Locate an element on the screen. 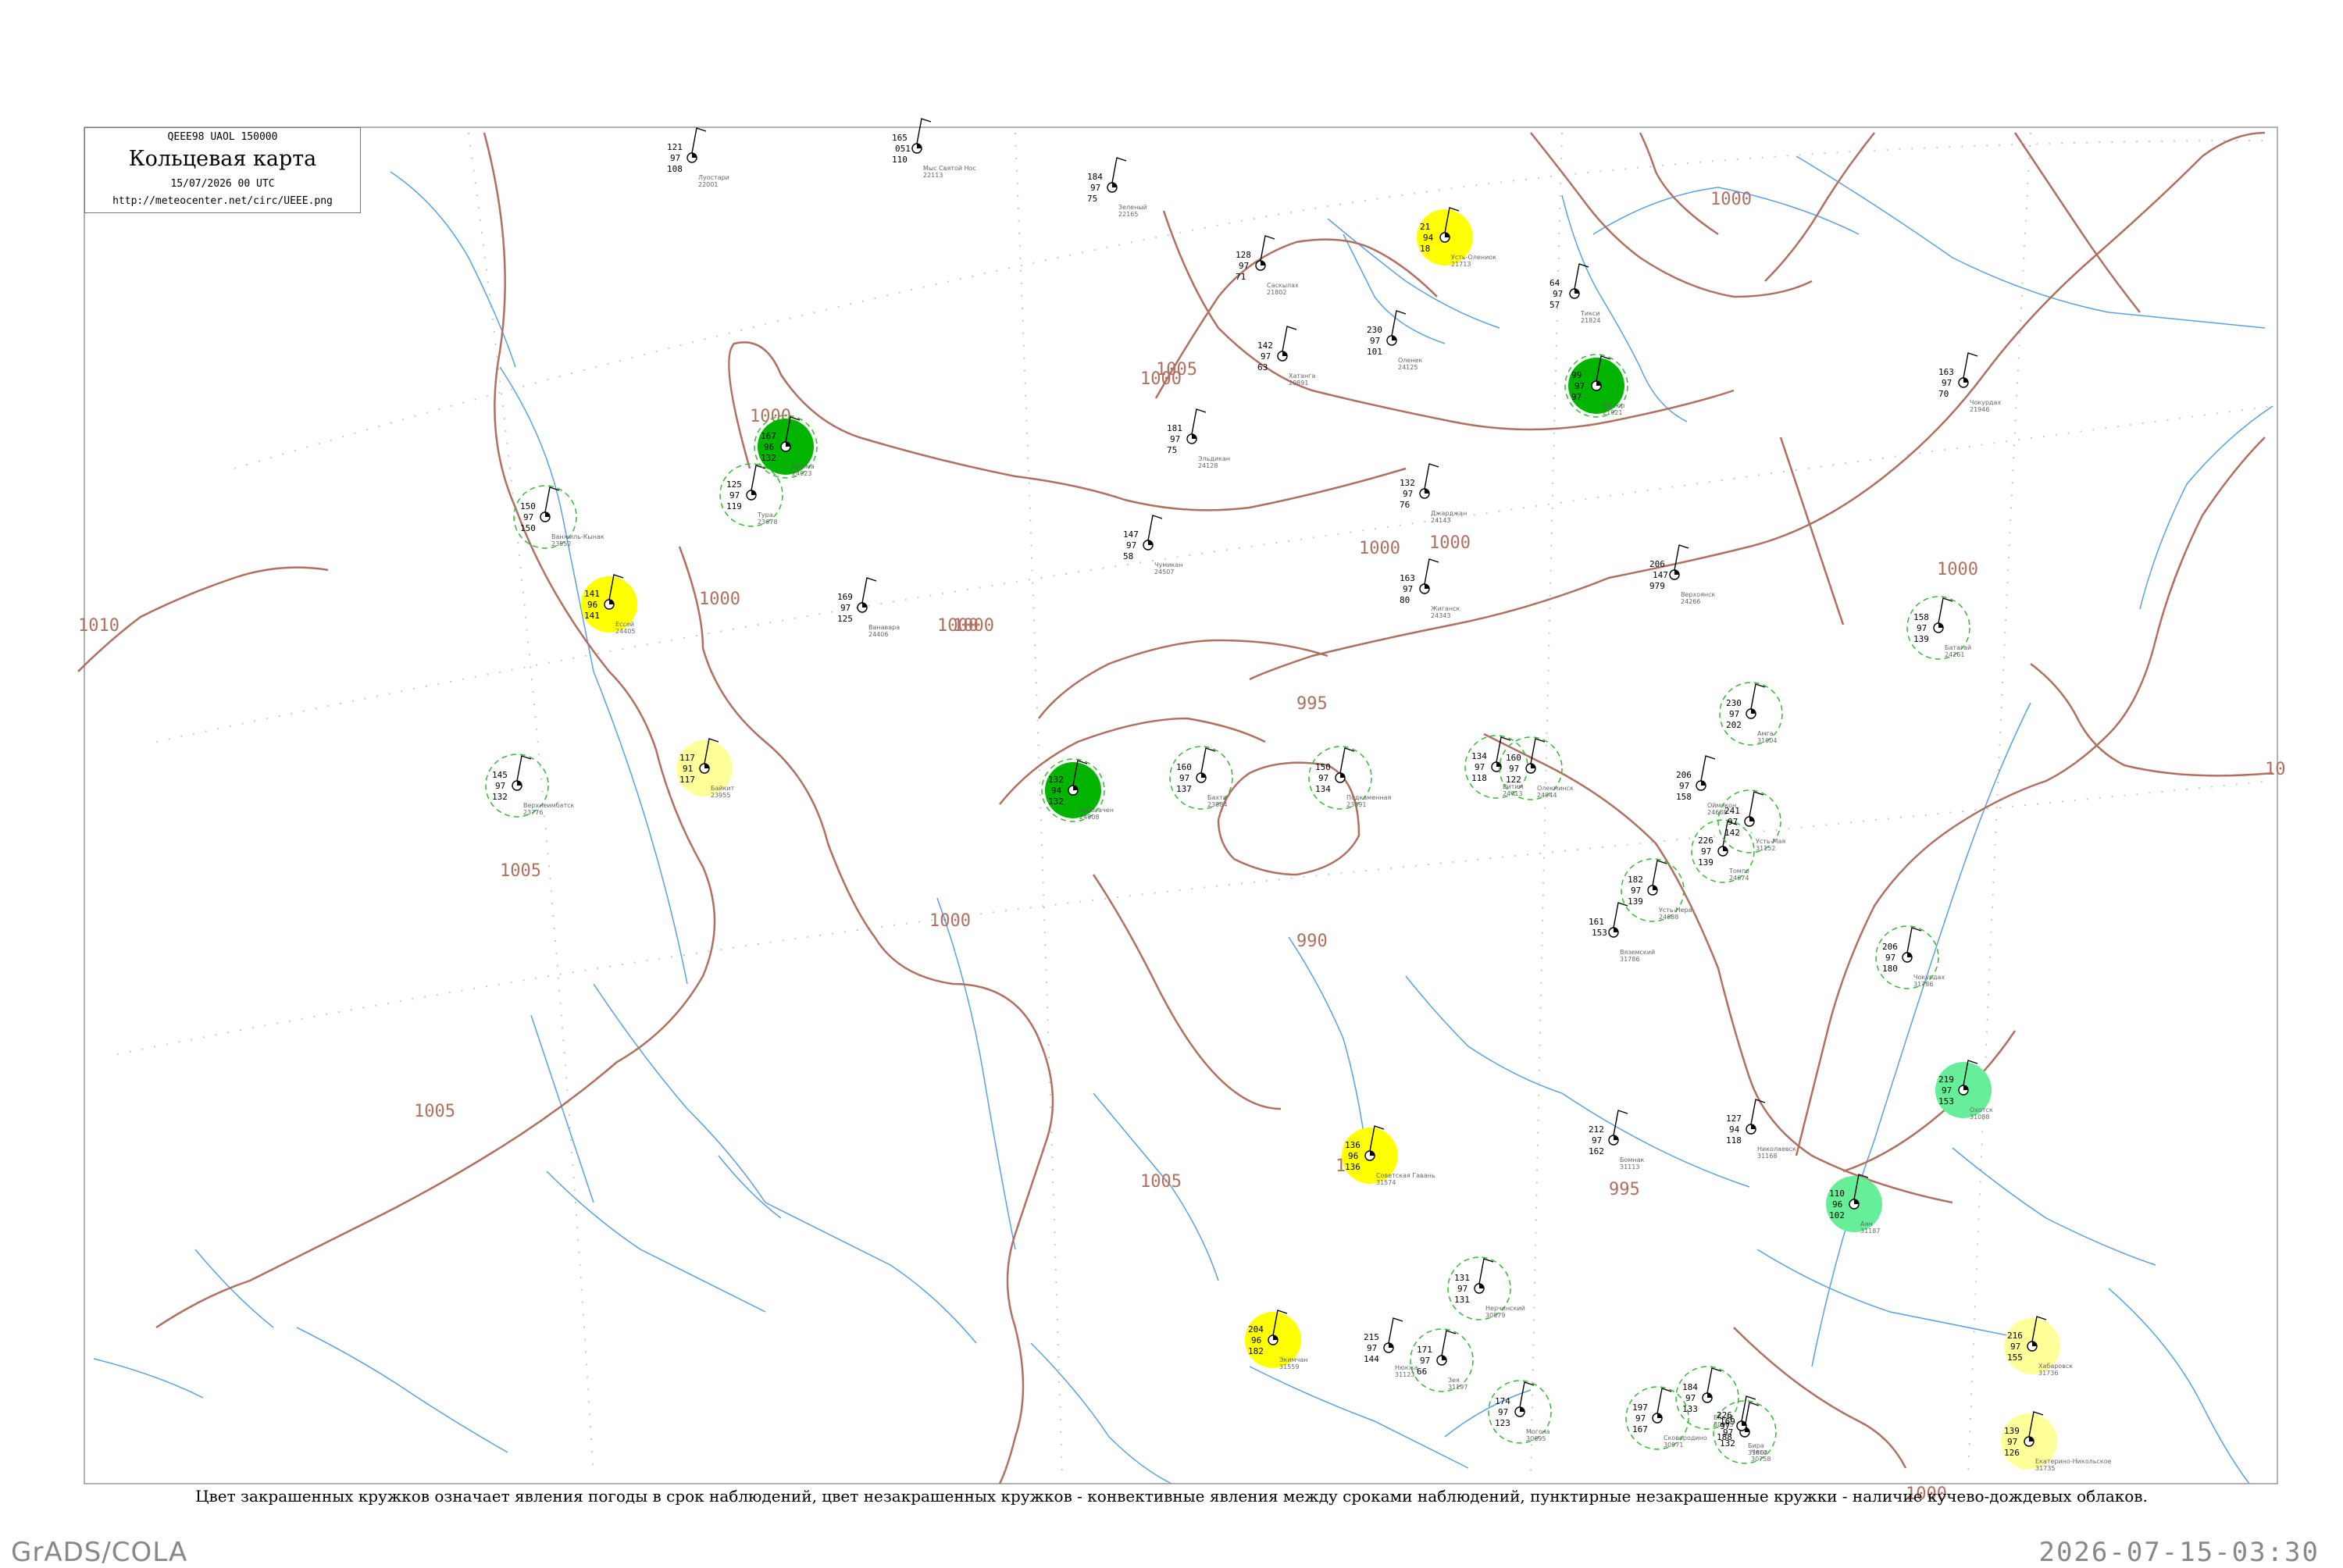 The width and height of the screenshot is (2343, 1568). dewpoint-value: 63 is located at coordinates (1262, 367).